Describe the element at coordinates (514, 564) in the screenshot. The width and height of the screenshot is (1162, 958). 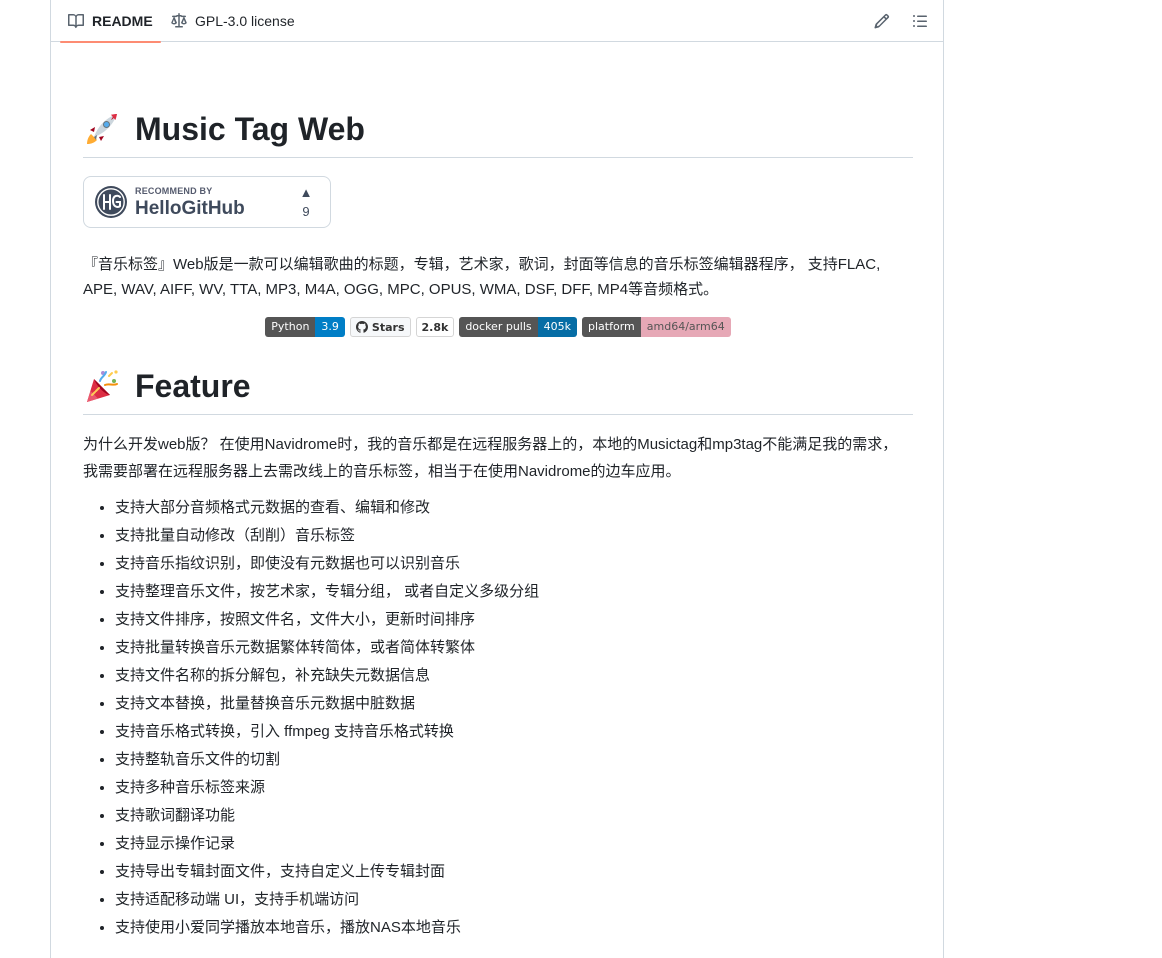
I see `list-item: 支持音乐指纹识别，即使没有元数据也可以识别音乐` at that location.